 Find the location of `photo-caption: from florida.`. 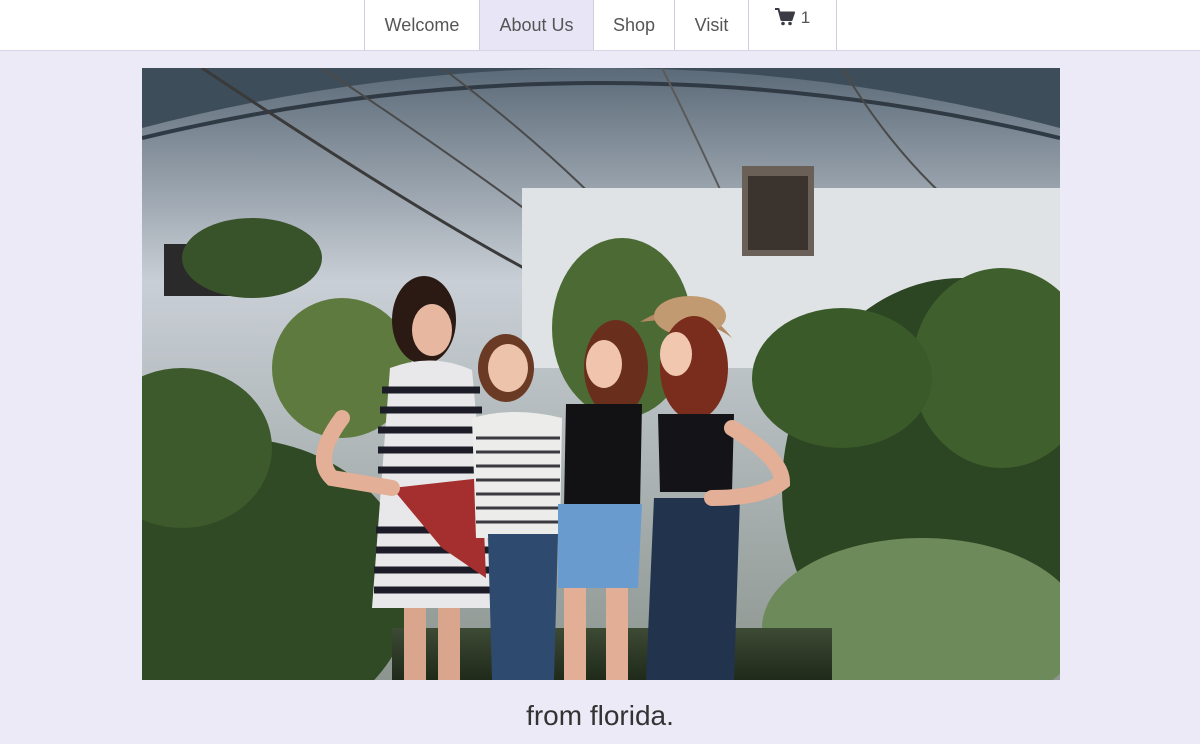

photo-caption: from florida. is located at coordinates (600, 715).